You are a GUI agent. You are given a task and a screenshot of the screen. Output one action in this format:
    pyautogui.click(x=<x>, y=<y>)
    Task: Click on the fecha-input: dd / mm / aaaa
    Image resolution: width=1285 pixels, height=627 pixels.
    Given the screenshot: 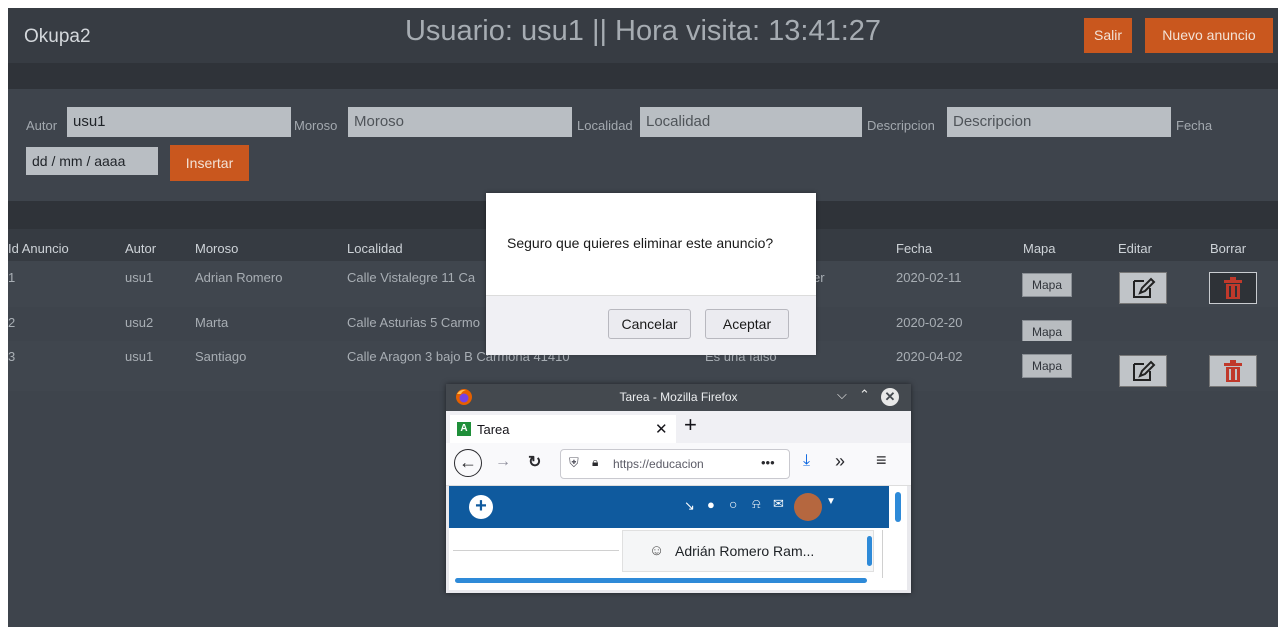 What is the action you would take?
    pyautogui.click(x=92, y=161)
    